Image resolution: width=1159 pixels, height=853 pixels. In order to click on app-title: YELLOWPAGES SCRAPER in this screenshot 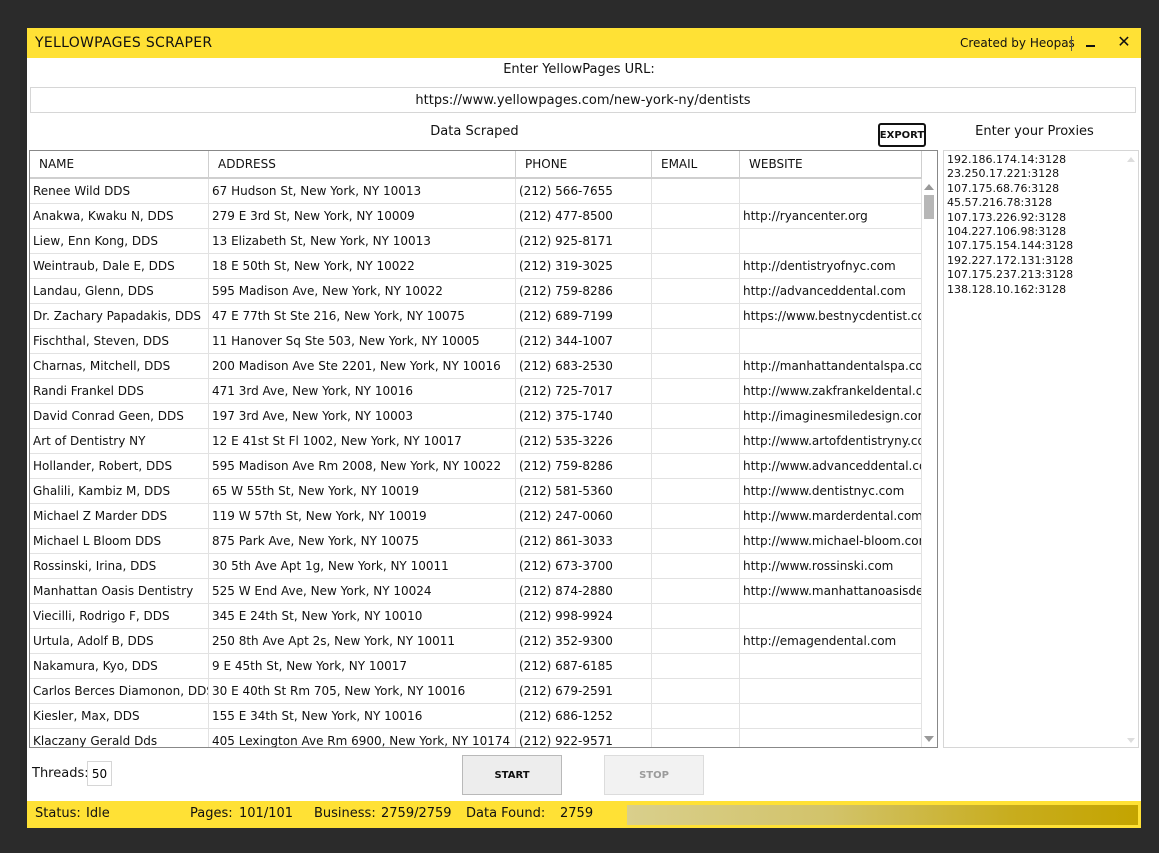, I will do `click(124, 43)`.